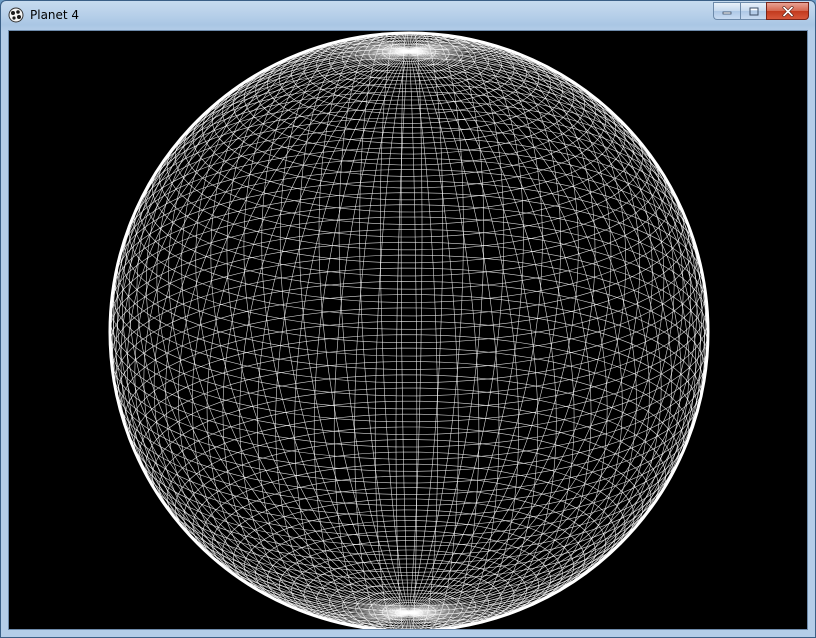 Image resolution: width=816 pixels, height=638 pixels. What do you see at coordinates (16, 15) in the screenshot?
I see `paint-palette-icon` at bounding box center [16, 15].